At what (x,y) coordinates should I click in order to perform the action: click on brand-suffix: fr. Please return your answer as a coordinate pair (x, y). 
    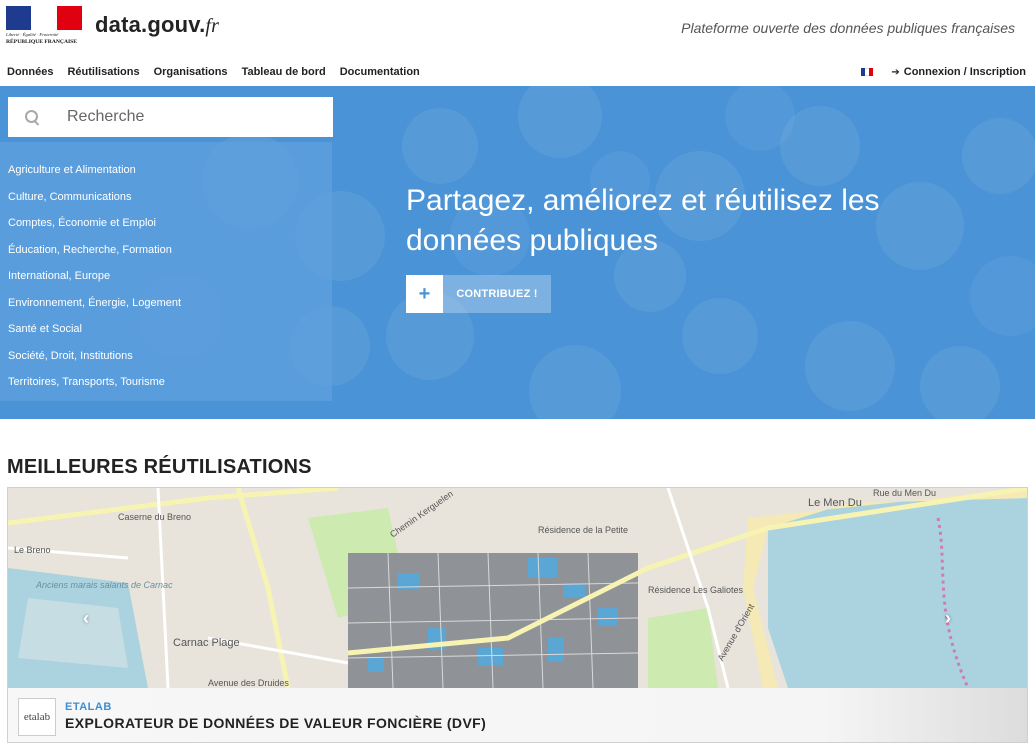
    Looking at the image, I should click on (212, 26).